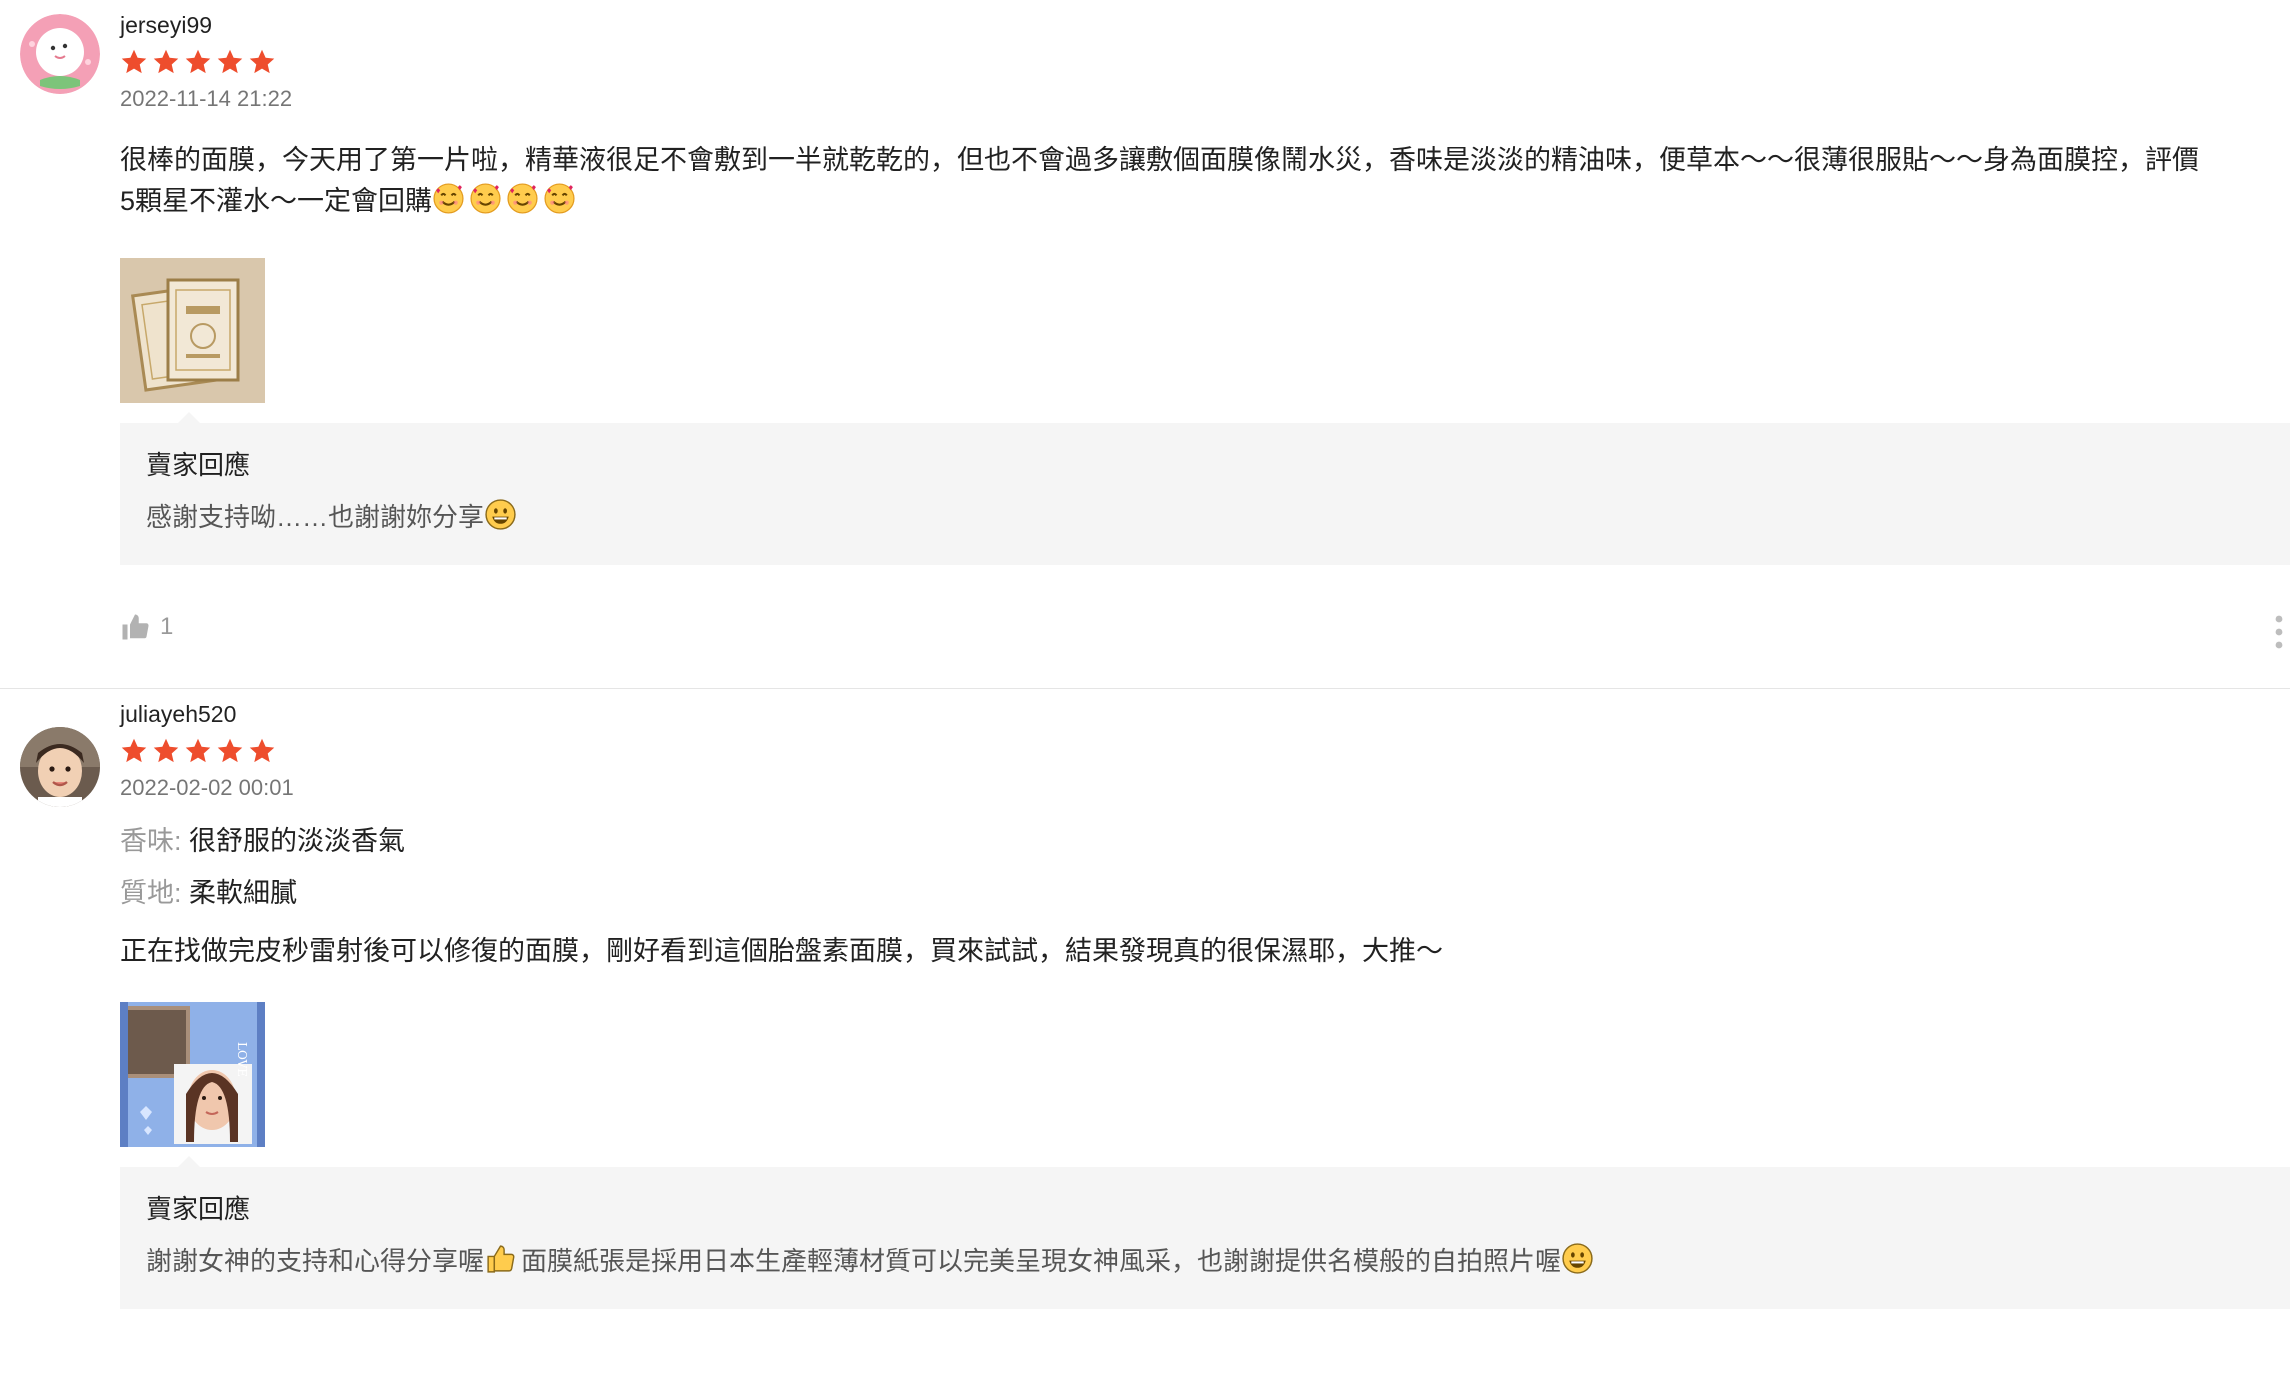 This screenshot has width=2290, height=1382. What do you see at coordinates (243, 893) in the screenshot?
I see `attribute-value: 柔軟細膩` at bounding box center [243, 893].